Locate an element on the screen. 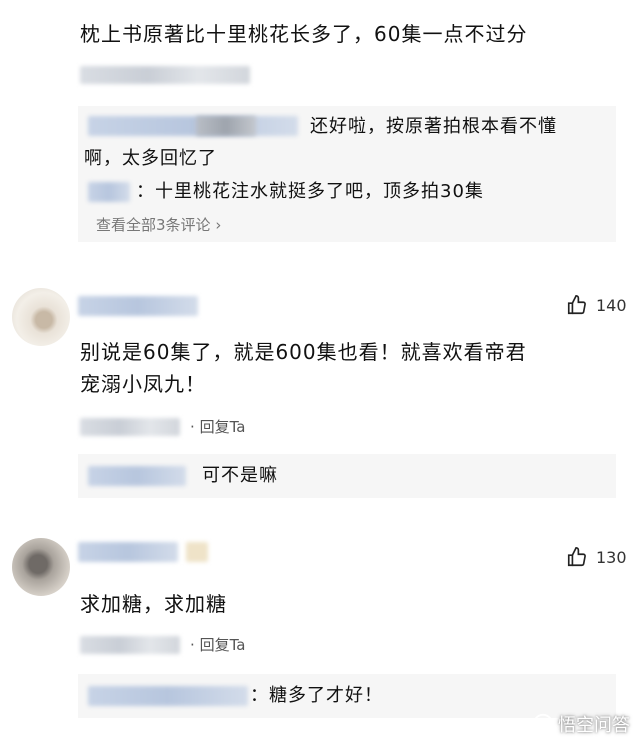 This screenshot has height=747, width=640. comment-1-meta-blurred is located at coordinates (165, 75).